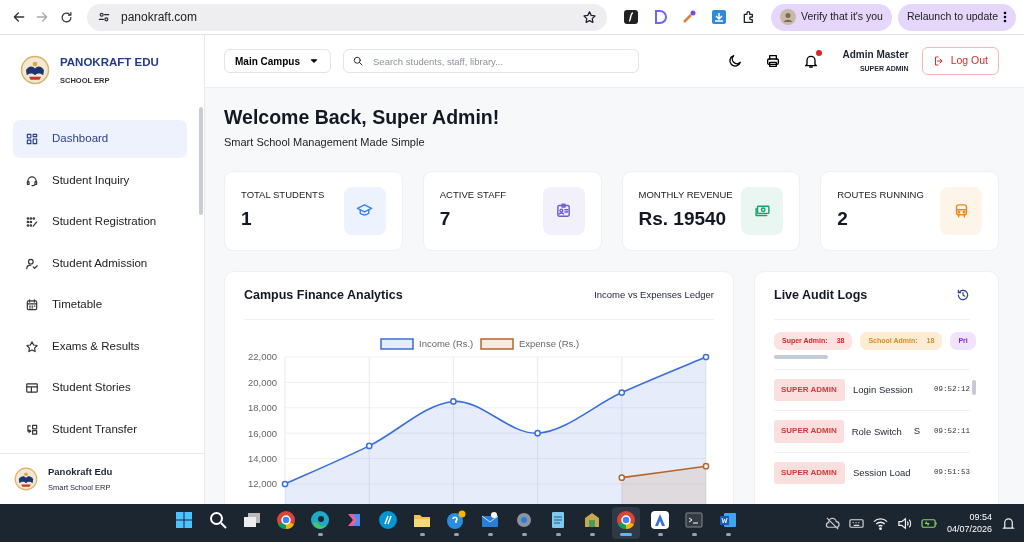 Image resolution: width=1024 pixels, height=542 pixels. I want to click on stat-label: ACTIVE STAFF, so click(473, 195).